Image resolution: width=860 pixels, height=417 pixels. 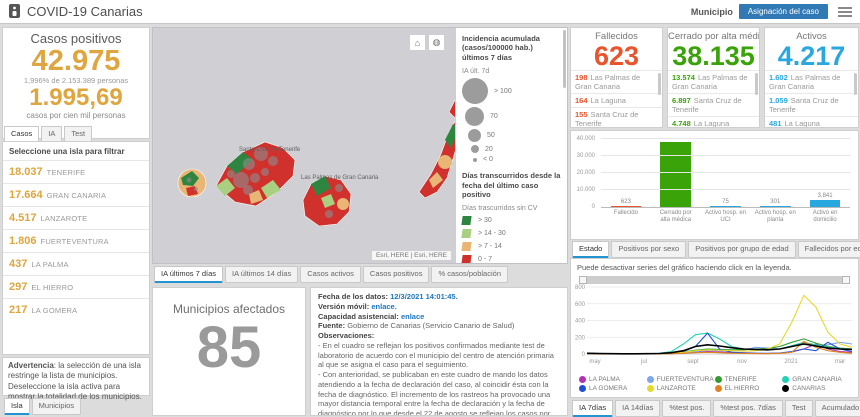 I want to click on tab-positivos-sexo: Positivos por sexo, so click(x=649, y=249).